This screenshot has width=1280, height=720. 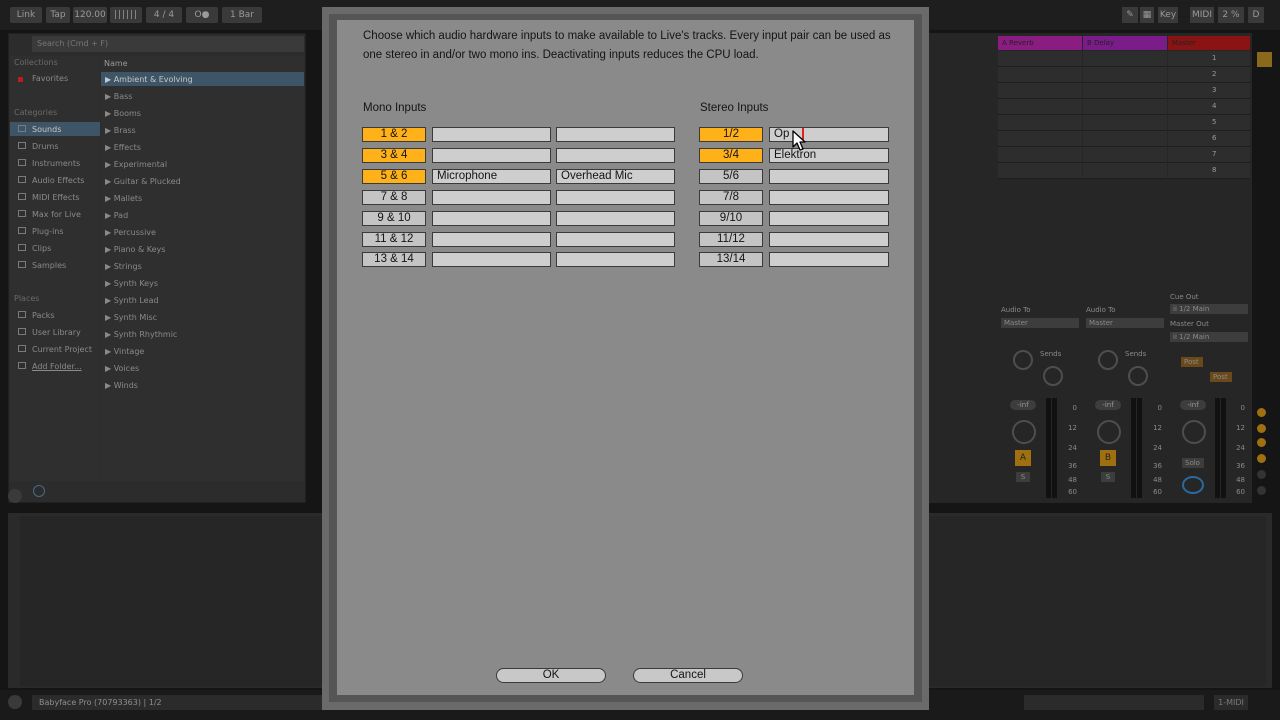 What do you see at coordinates (1261, 458) in the screenshot?
I see `mixer-toggle-icon` at bounding box center [1261, 458].